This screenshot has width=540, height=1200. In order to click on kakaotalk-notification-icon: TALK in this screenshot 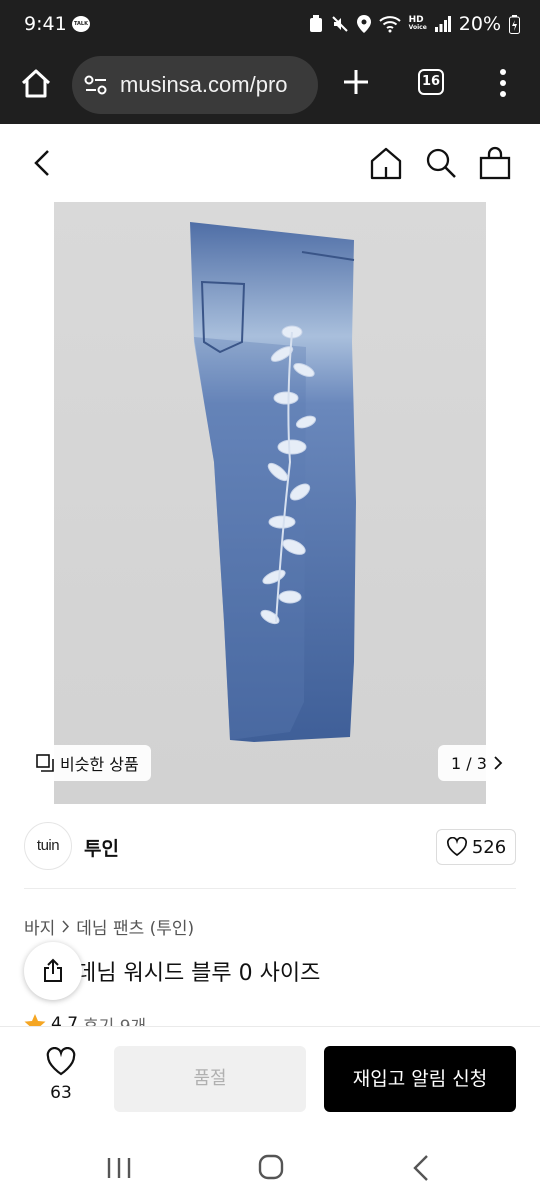, I will do `click(81, 24)`.